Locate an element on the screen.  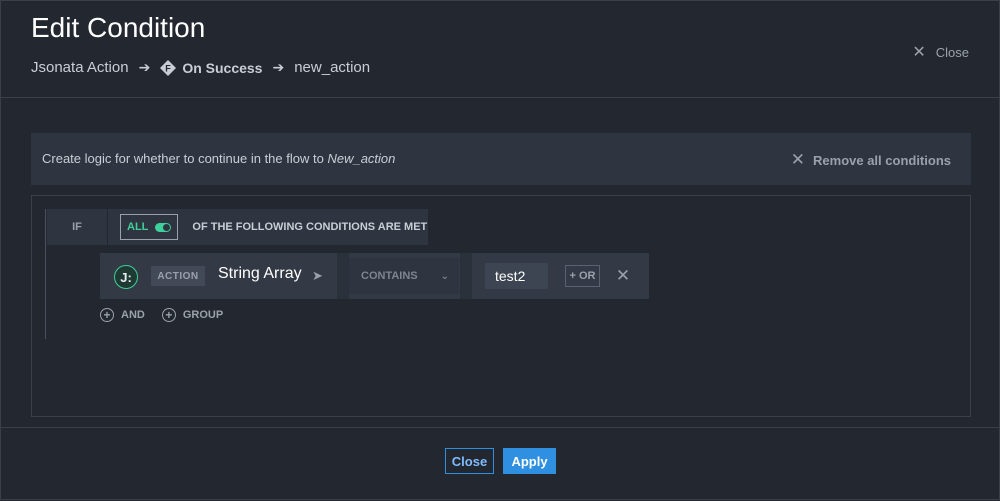
condition-group-header: ALL OF THE FOLLOWING CONDITIONS ARE MET is located at coordinates (268, 227).